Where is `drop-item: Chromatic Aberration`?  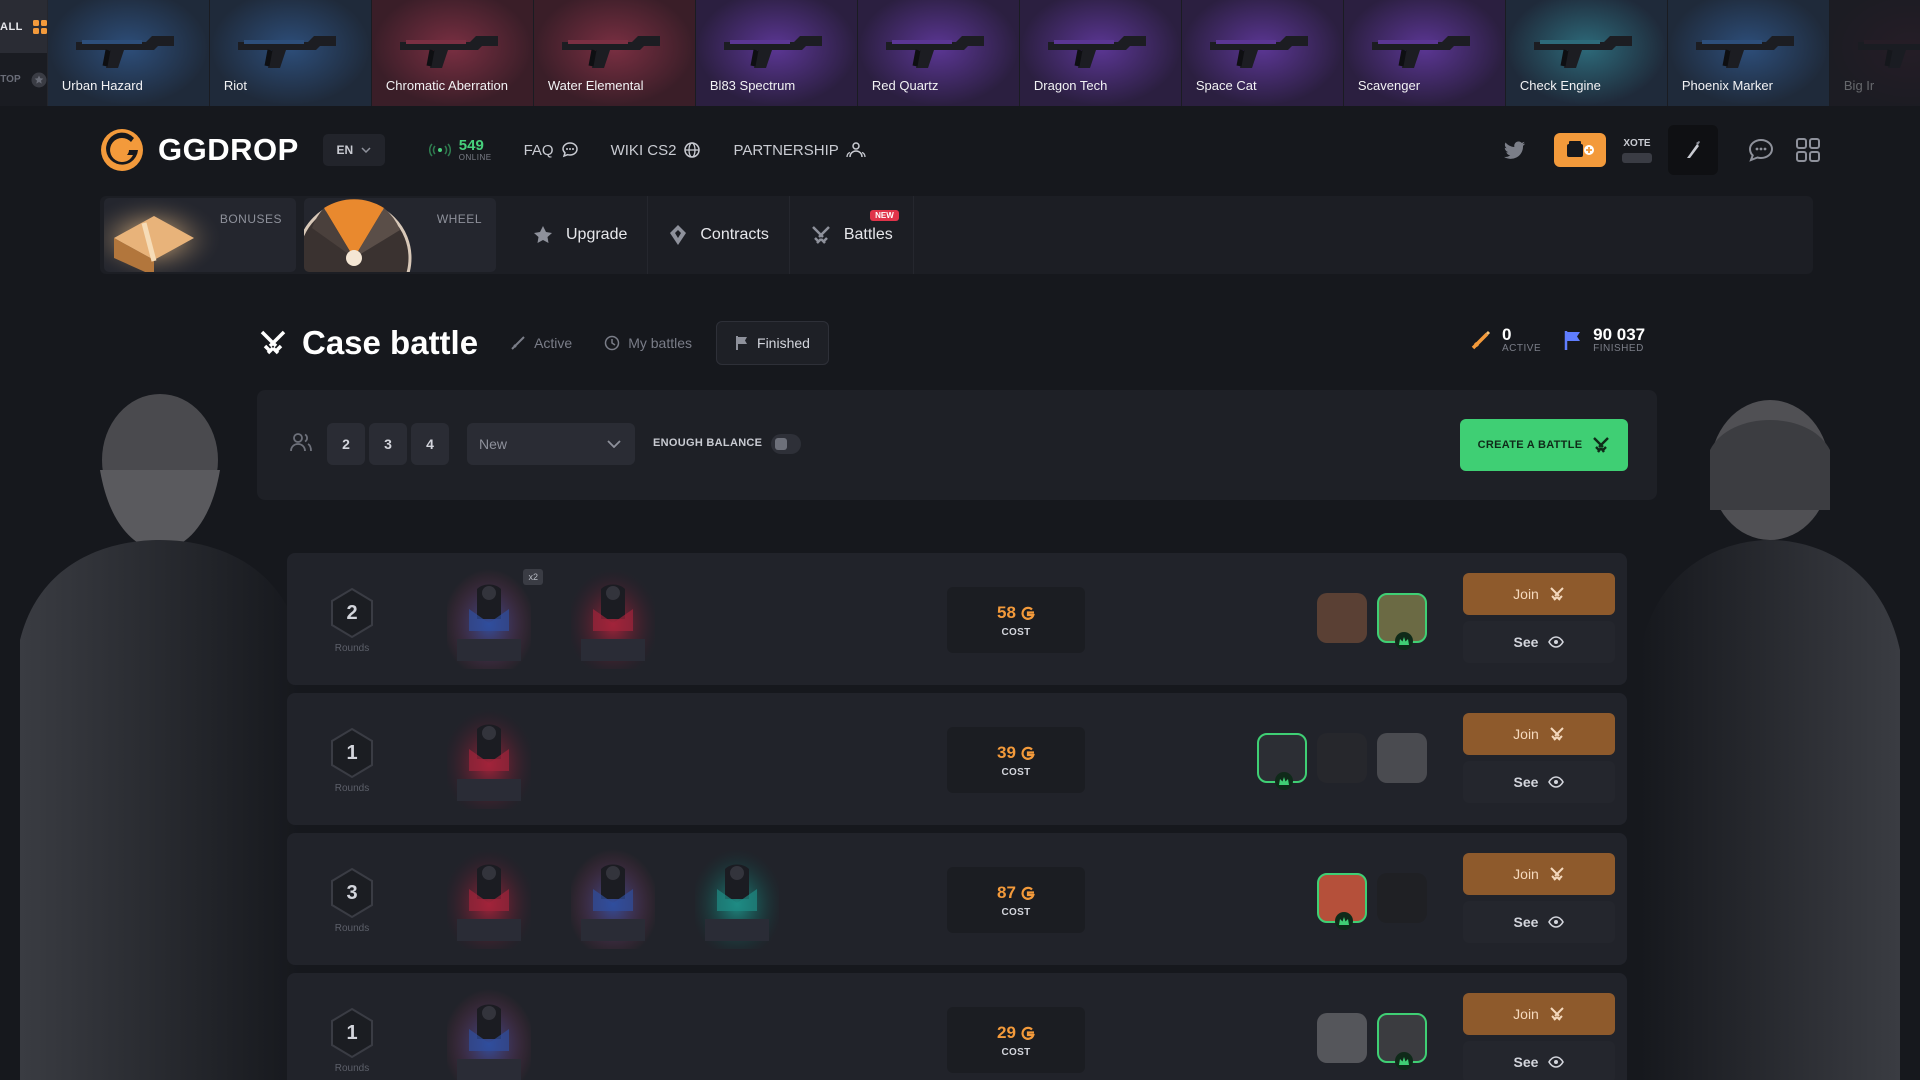
drop-item: Chromatic Aberration is located at coordinates (452, 53).